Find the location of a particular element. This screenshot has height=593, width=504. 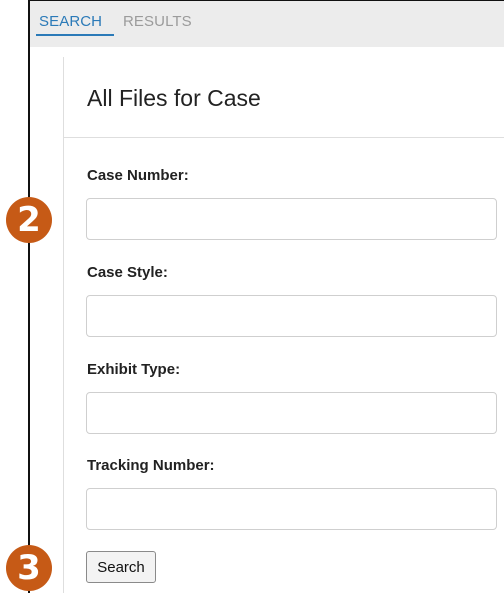

exhibit-type-input is located at coordinates (291, 413).